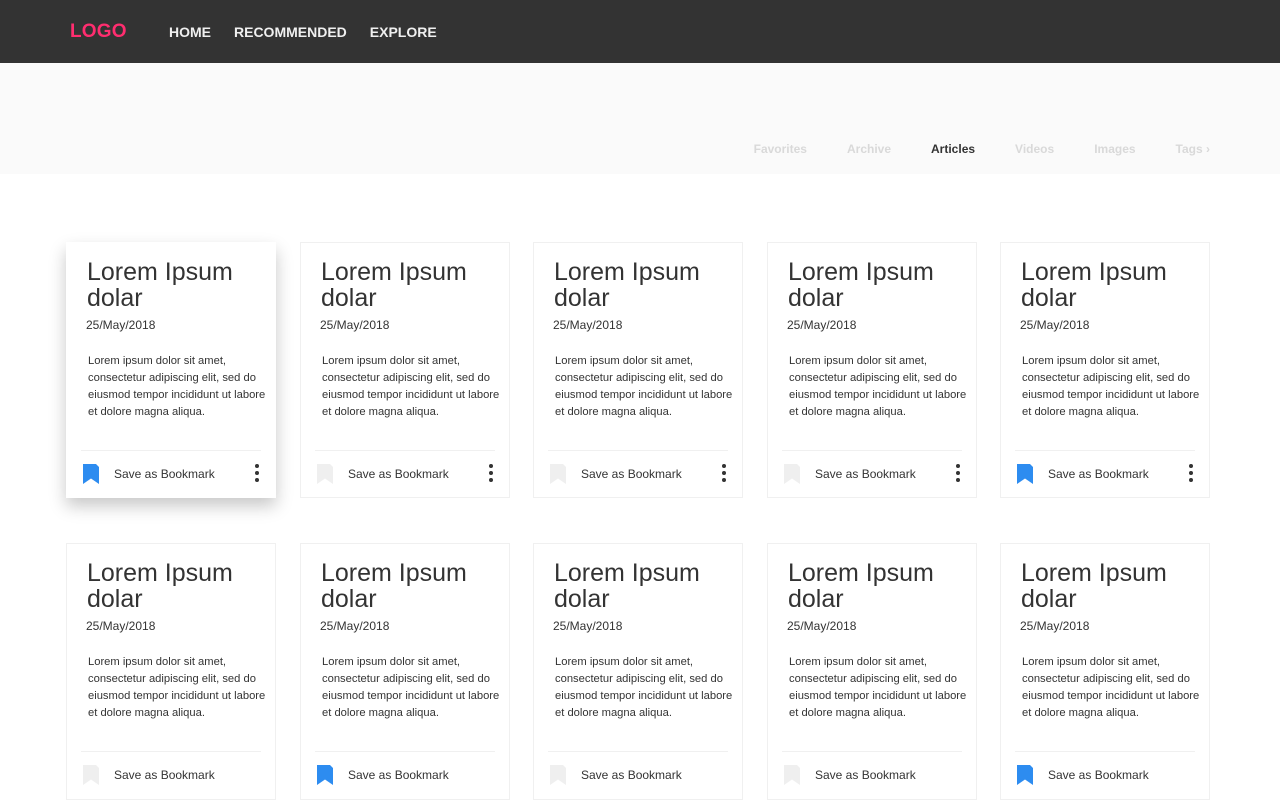  Describe the element at coordinates (190, 32) in the screenshot. I see `nav-item-home: HOME` at that location.